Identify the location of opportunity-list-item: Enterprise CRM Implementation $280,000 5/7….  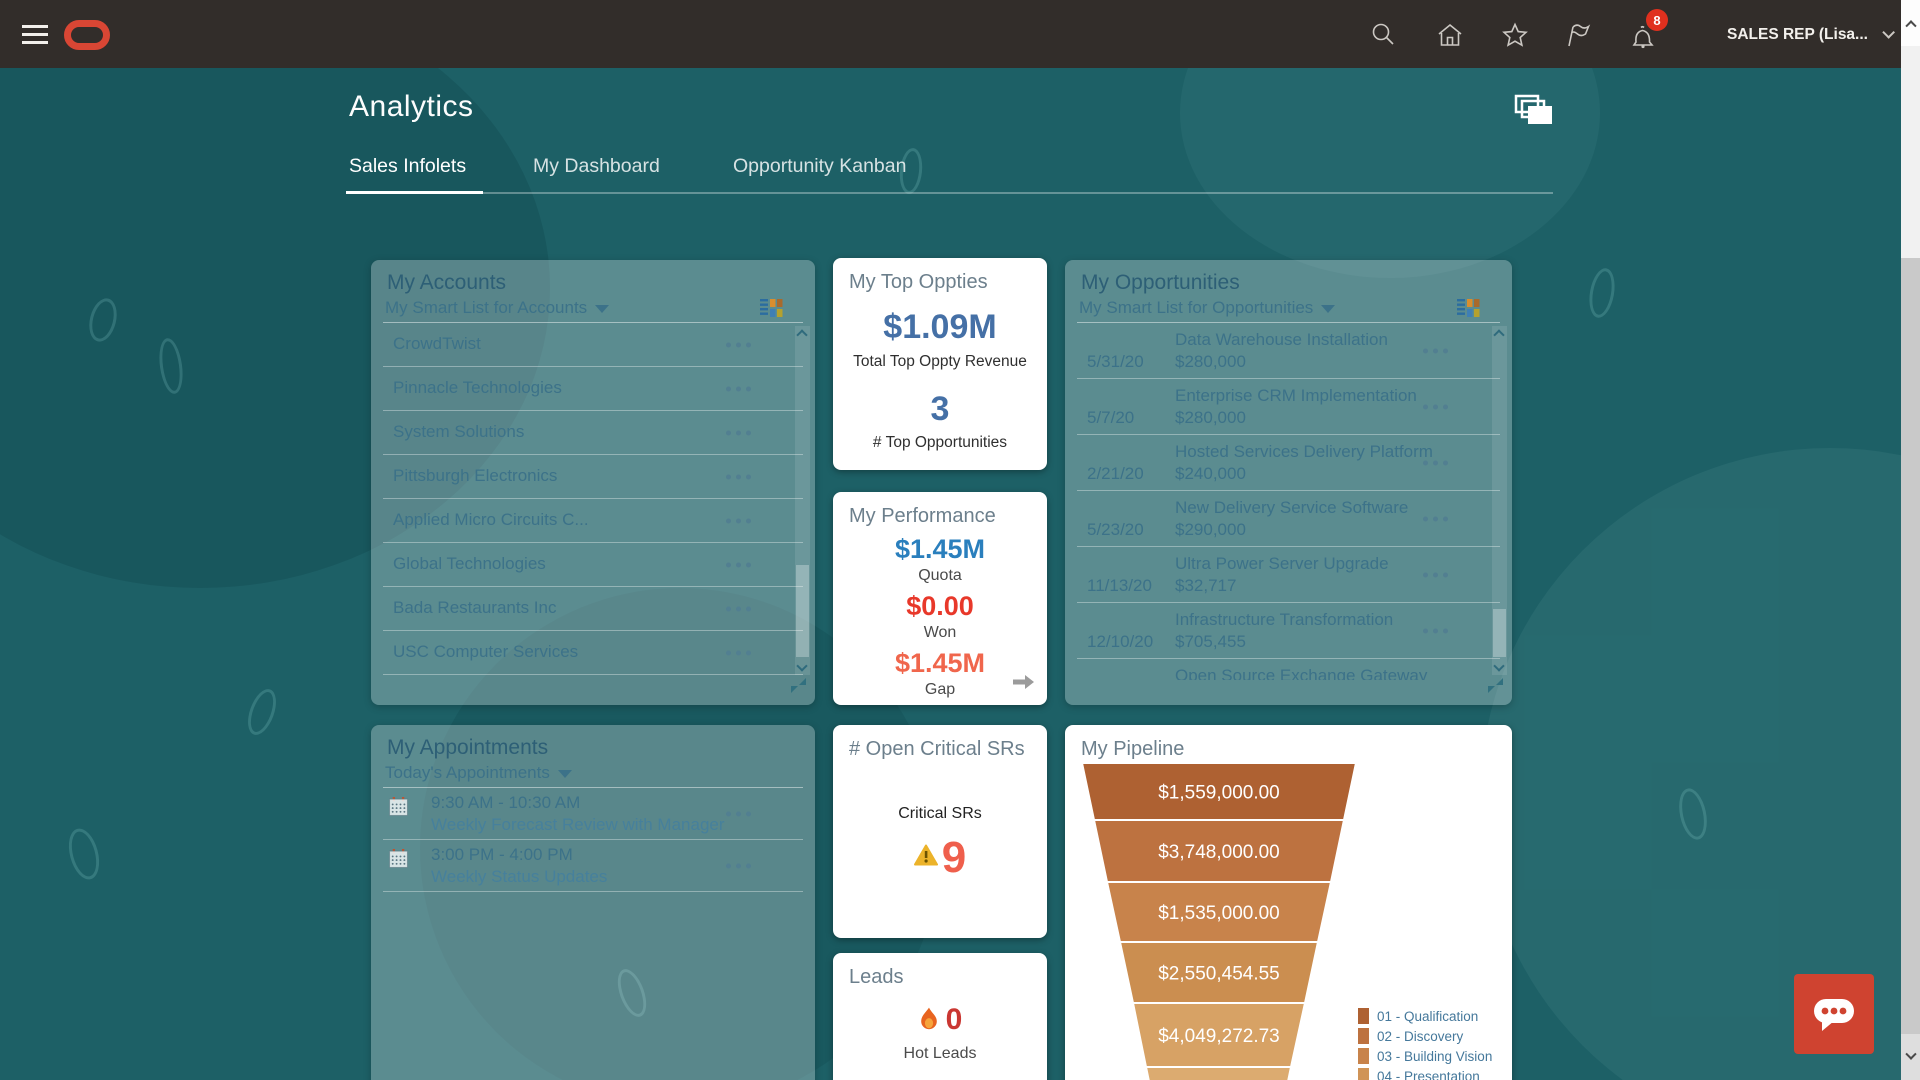
(1288, 407).